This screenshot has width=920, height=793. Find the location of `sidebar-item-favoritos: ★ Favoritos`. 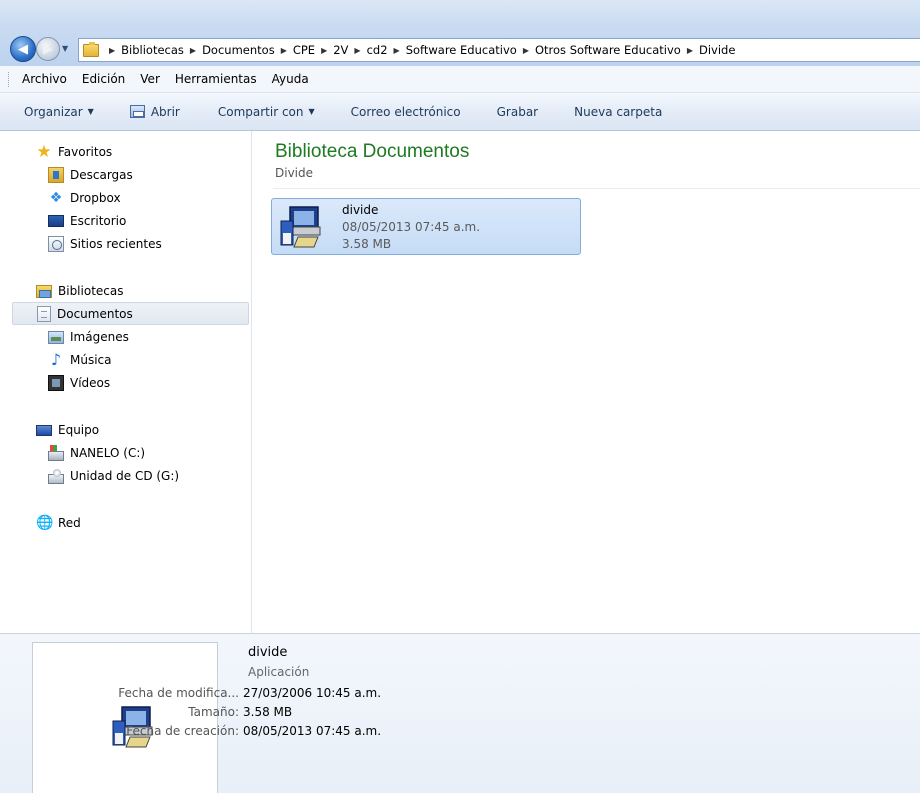

sidebar-item-favoritos: ★ Favoritos is located at coordinates (74, 152).